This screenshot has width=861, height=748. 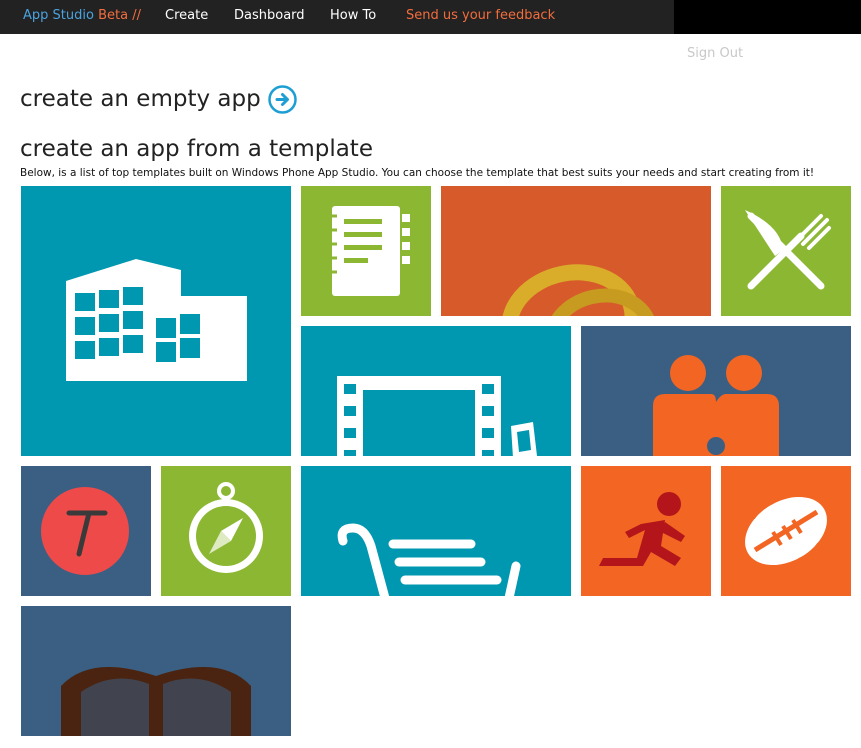 I want to click on letter-t-icon, so click(x=85, y=531).